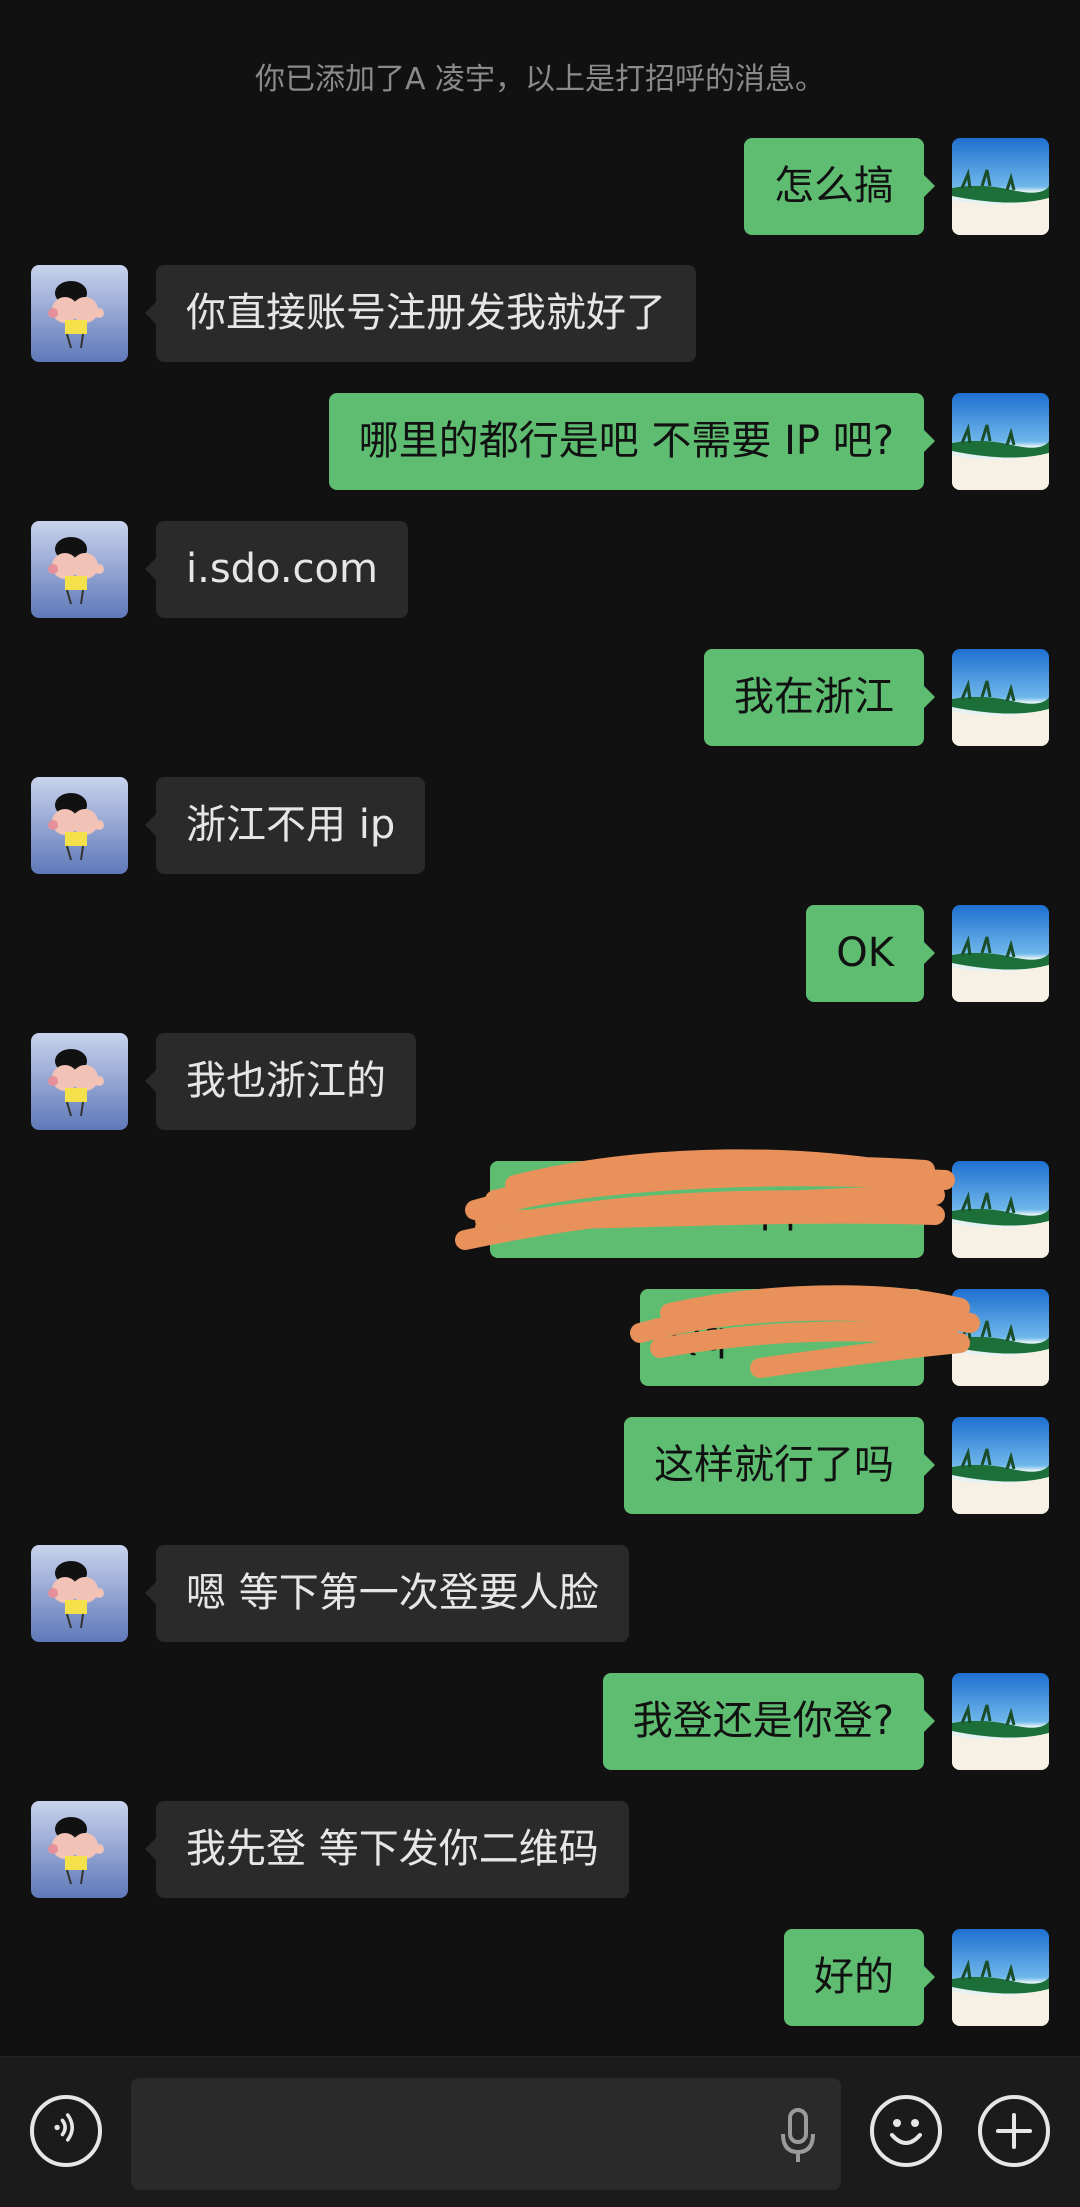 The image size is (1080, 2207). What do you see at coordinates (387, 1593) in the screenshot?
I see `message-bubble-incoming: 嗯 等下第一次登要人脸` at bounding box center [387, 1593].